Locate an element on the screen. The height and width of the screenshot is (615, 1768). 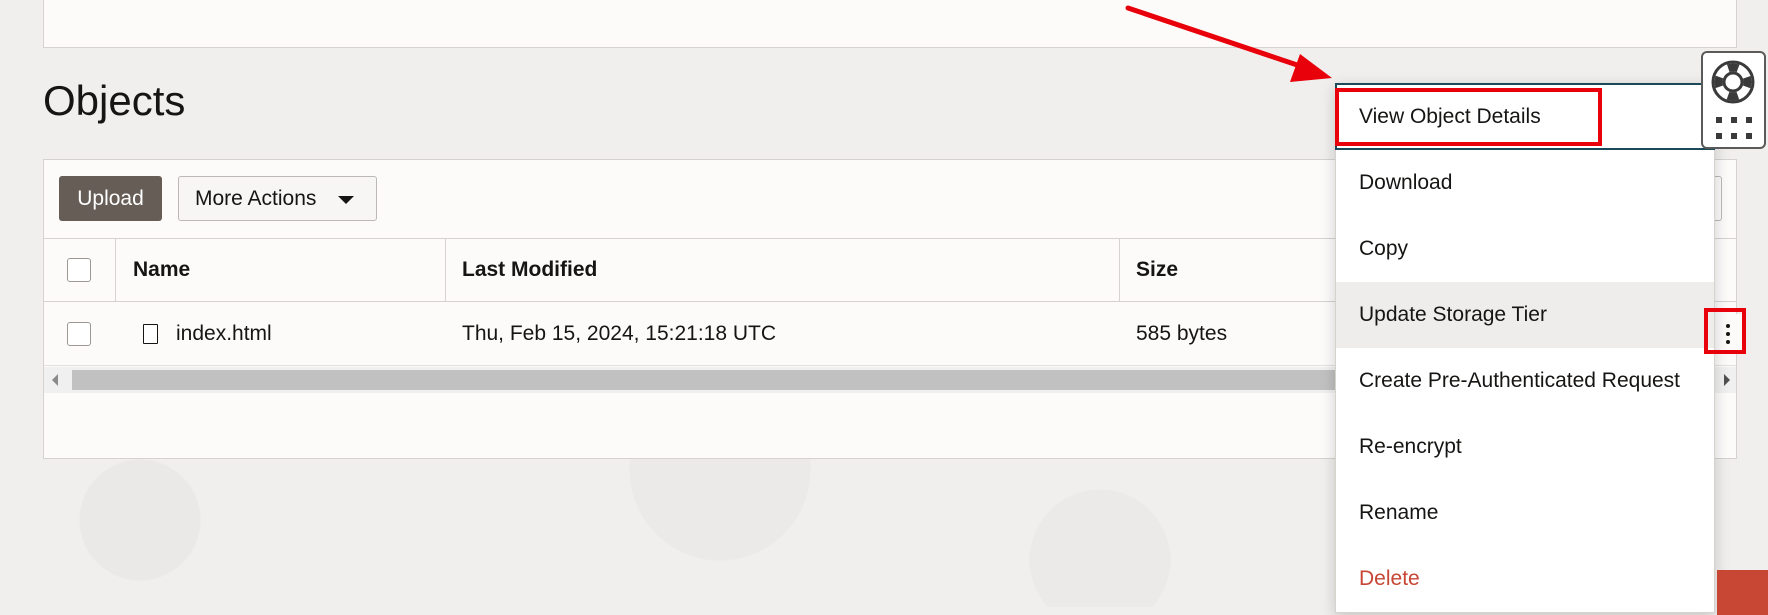
menu-item-create-par: Create Pre-Authenticated Request is located at coordinates (1525, 381).